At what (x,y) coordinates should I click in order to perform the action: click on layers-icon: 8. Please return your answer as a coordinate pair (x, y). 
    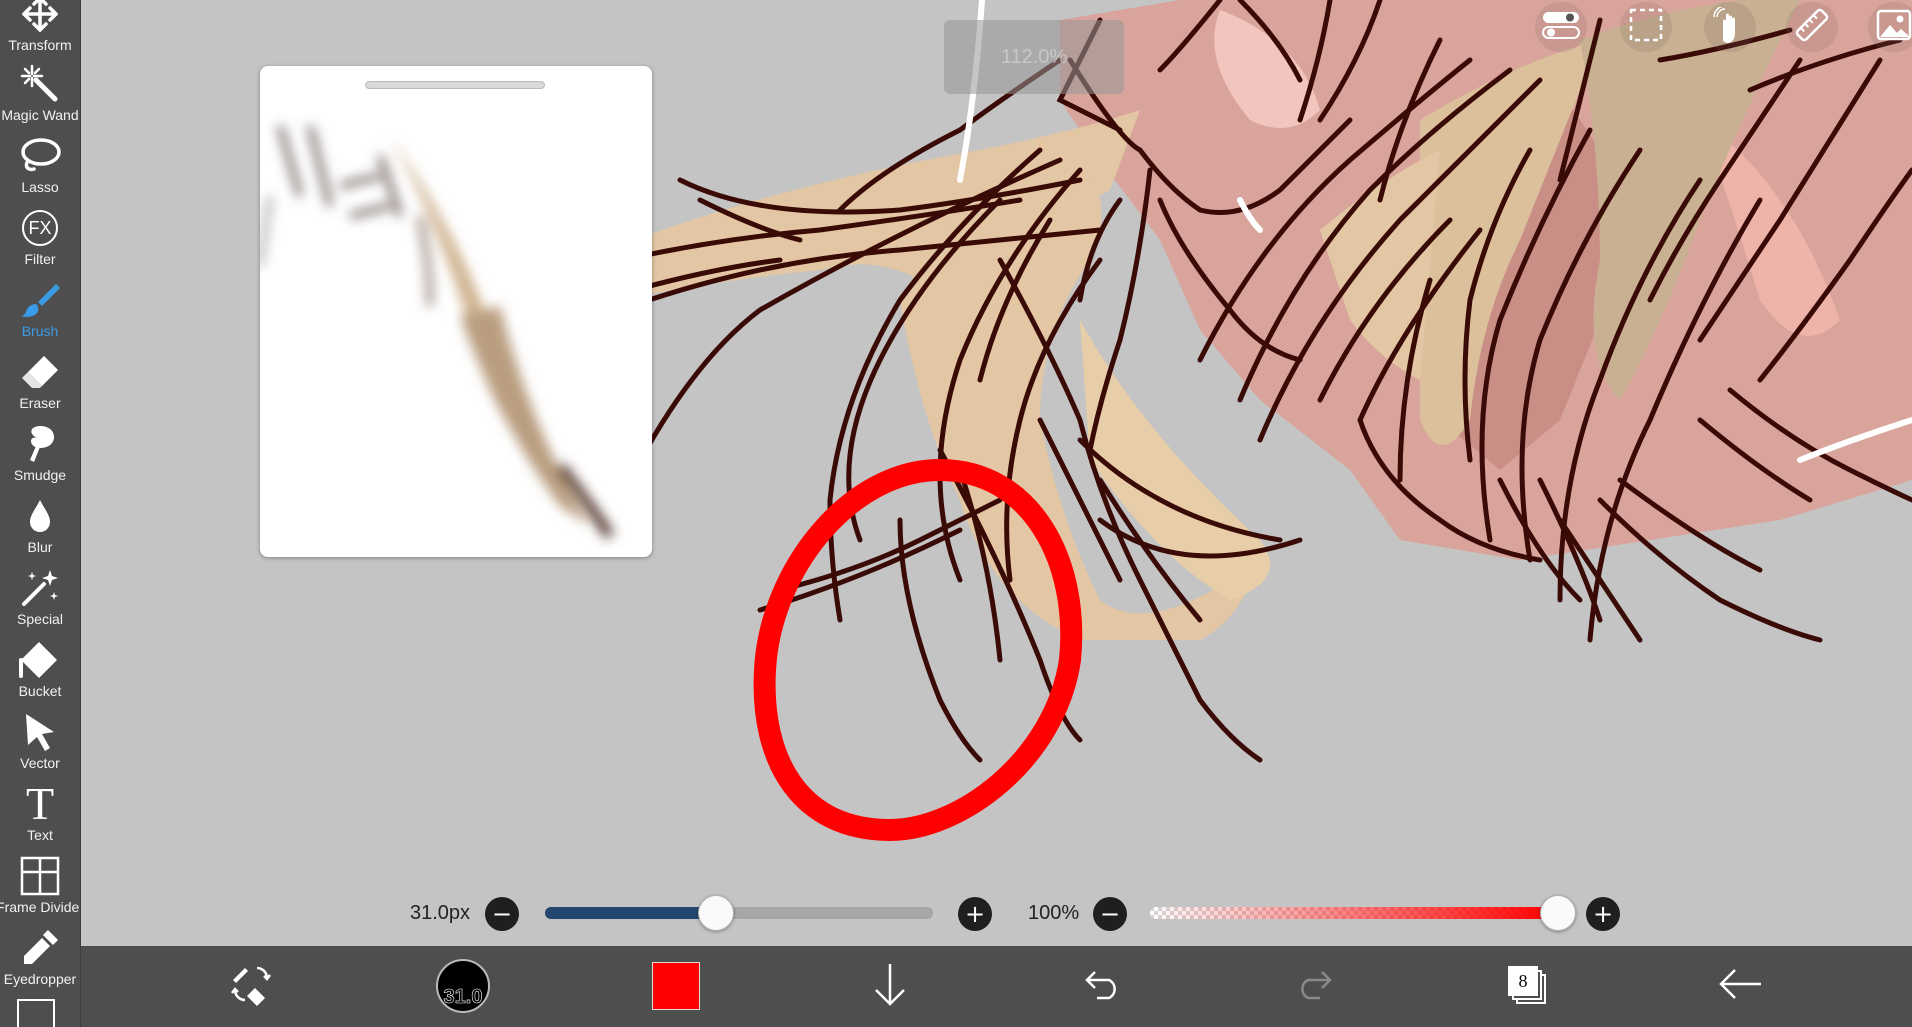
    Looking at the image, I should click on (1528, 986).